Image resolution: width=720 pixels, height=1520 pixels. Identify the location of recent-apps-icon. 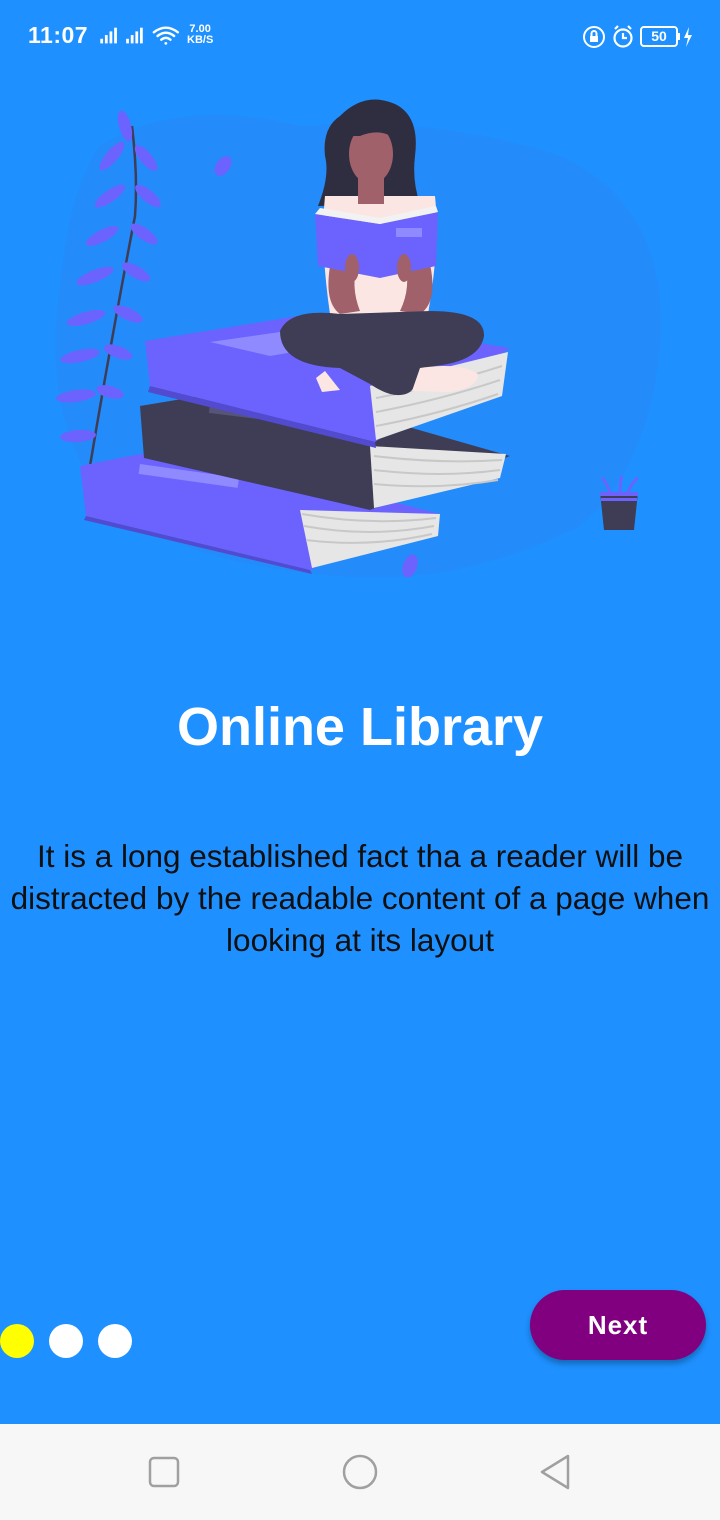
(164, 1472).